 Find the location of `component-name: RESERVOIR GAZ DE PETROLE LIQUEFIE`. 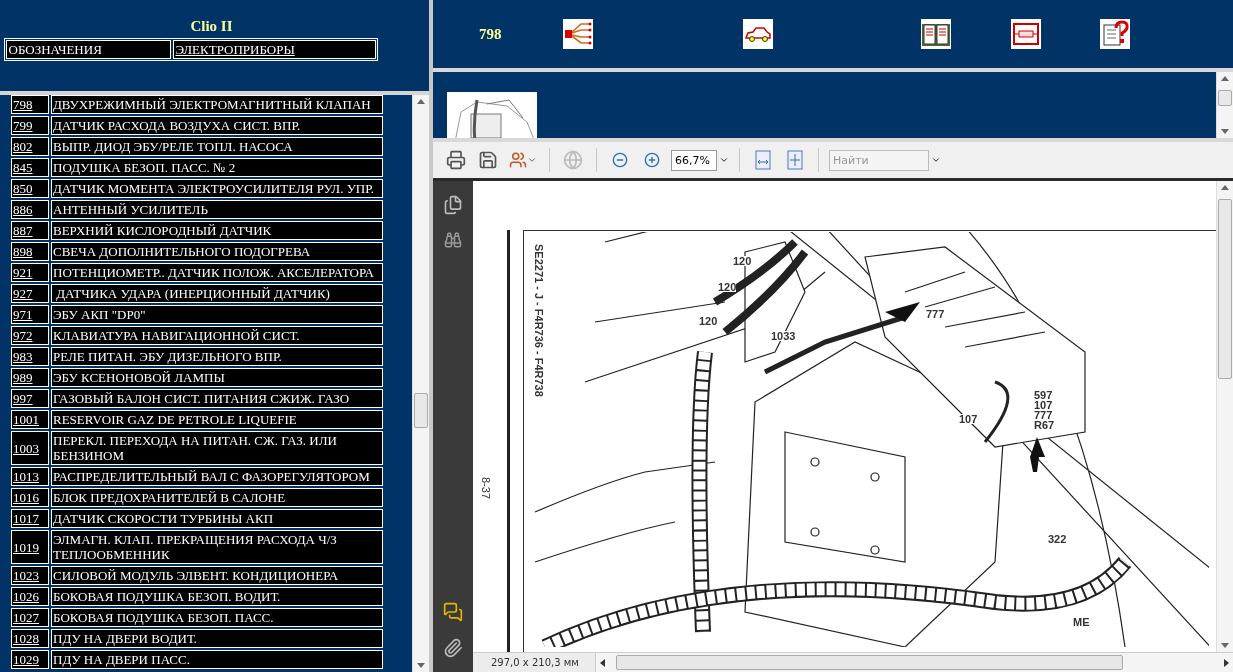

component-name: RESERVOIR GAZ DE PETROLE LIQUEFIE is located at coordinates (217, 419).